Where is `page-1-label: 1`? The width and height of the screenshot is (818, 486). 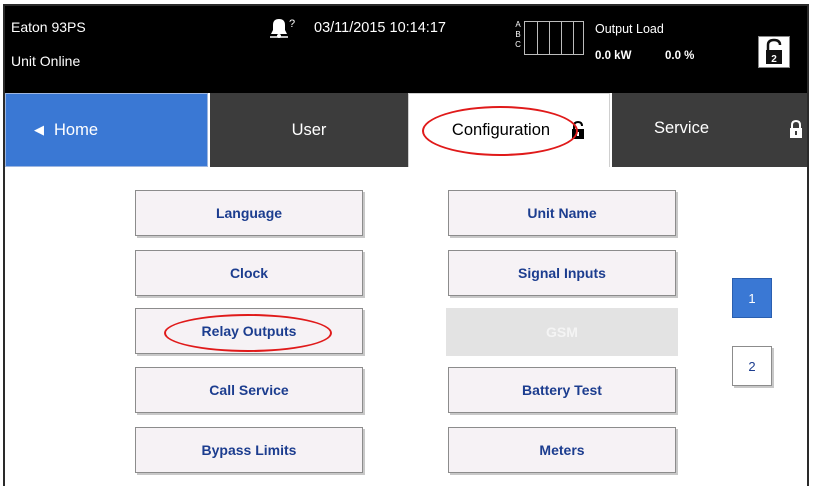 page-1-label: 1 is located at coordinates (752, 298).